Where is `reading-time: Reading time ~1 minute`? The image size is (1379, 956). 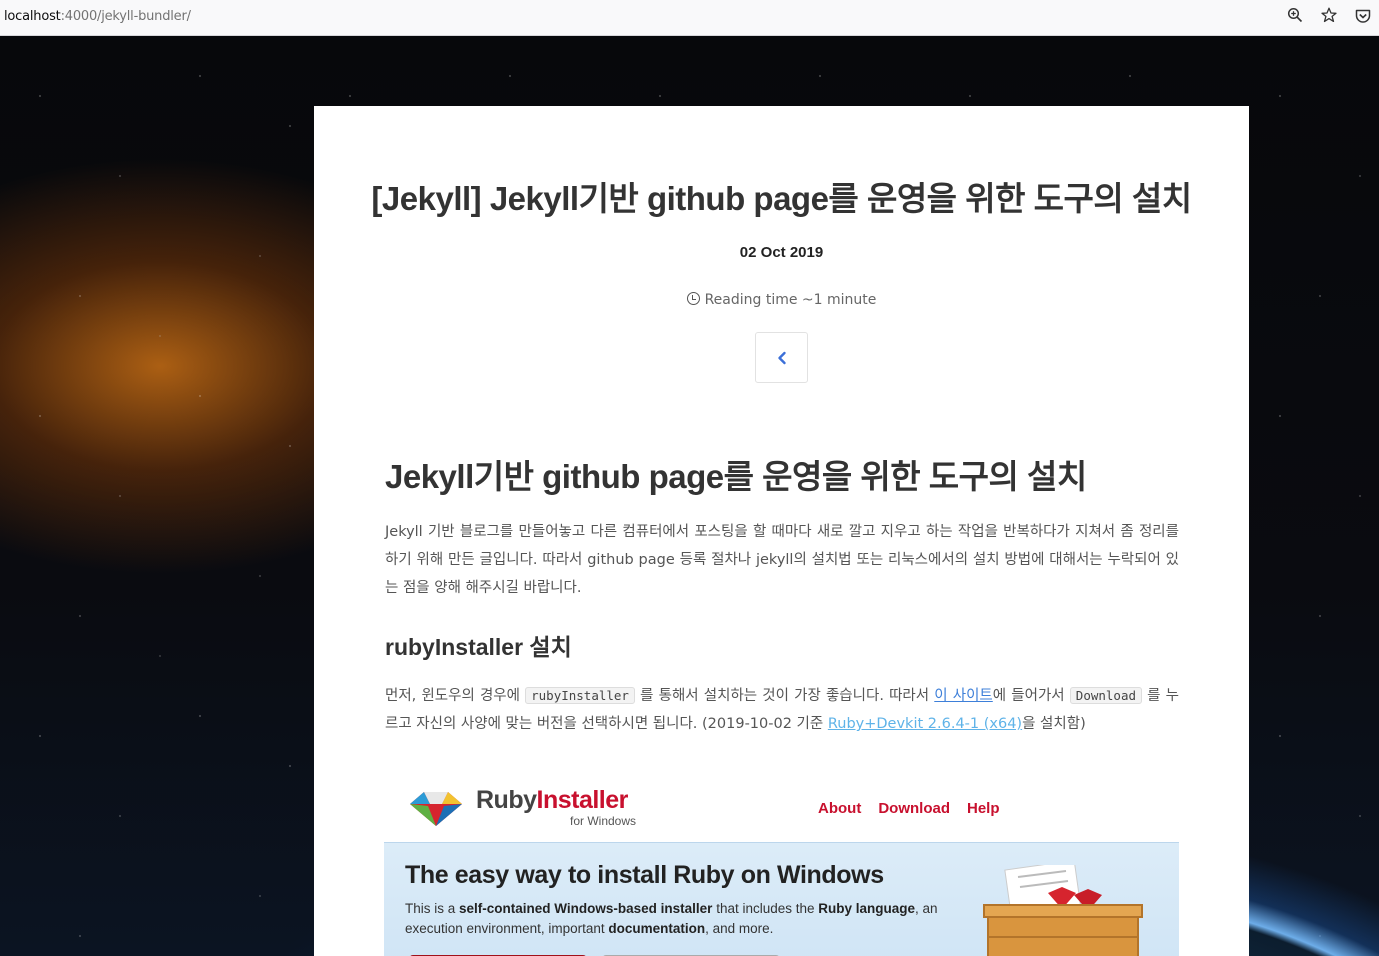
reading-time: Reading time ~1 minute is located at coordinates (781, 300).